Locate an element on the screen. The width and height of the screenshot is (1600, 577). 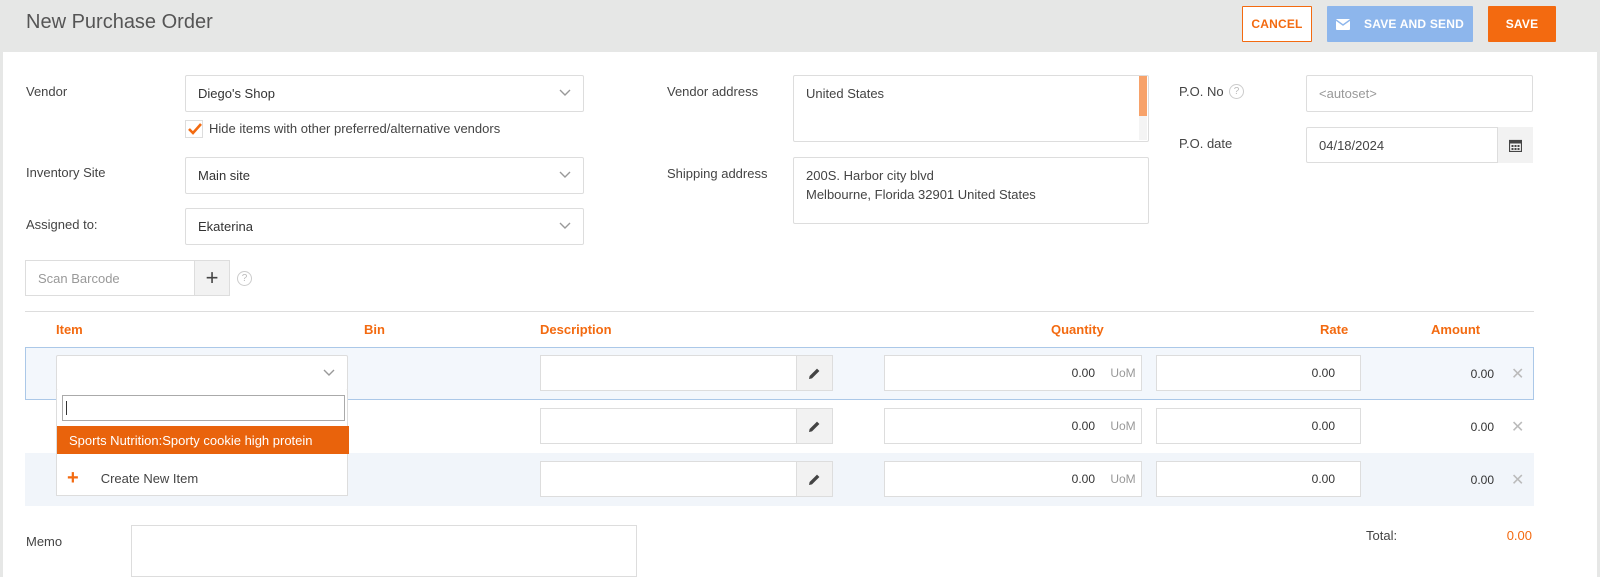
save-and-send-button: SAVE AND SEND is located at coordinates (1400, 24).